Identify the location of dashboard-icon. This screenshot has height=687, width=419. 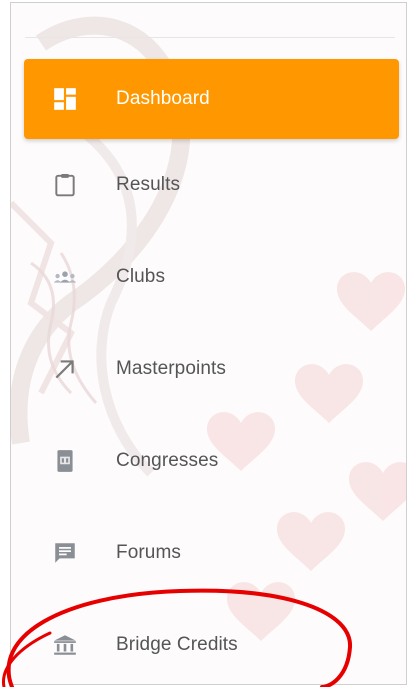
(65, 99).